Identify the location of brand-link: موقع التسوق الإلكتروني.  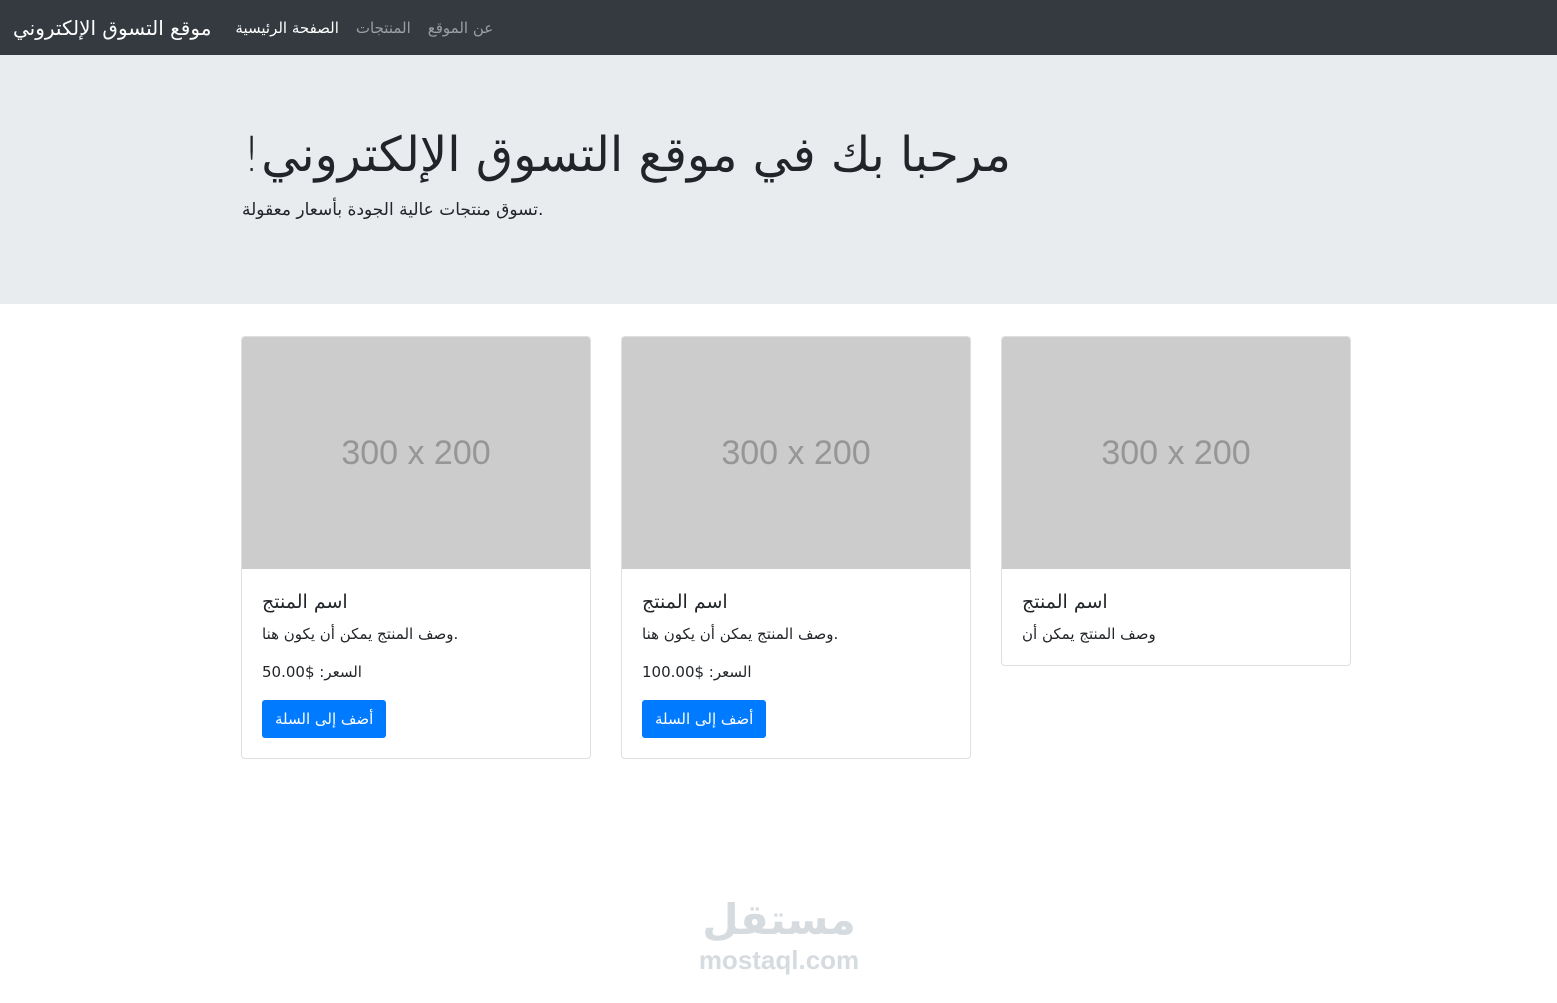
(112, 28).